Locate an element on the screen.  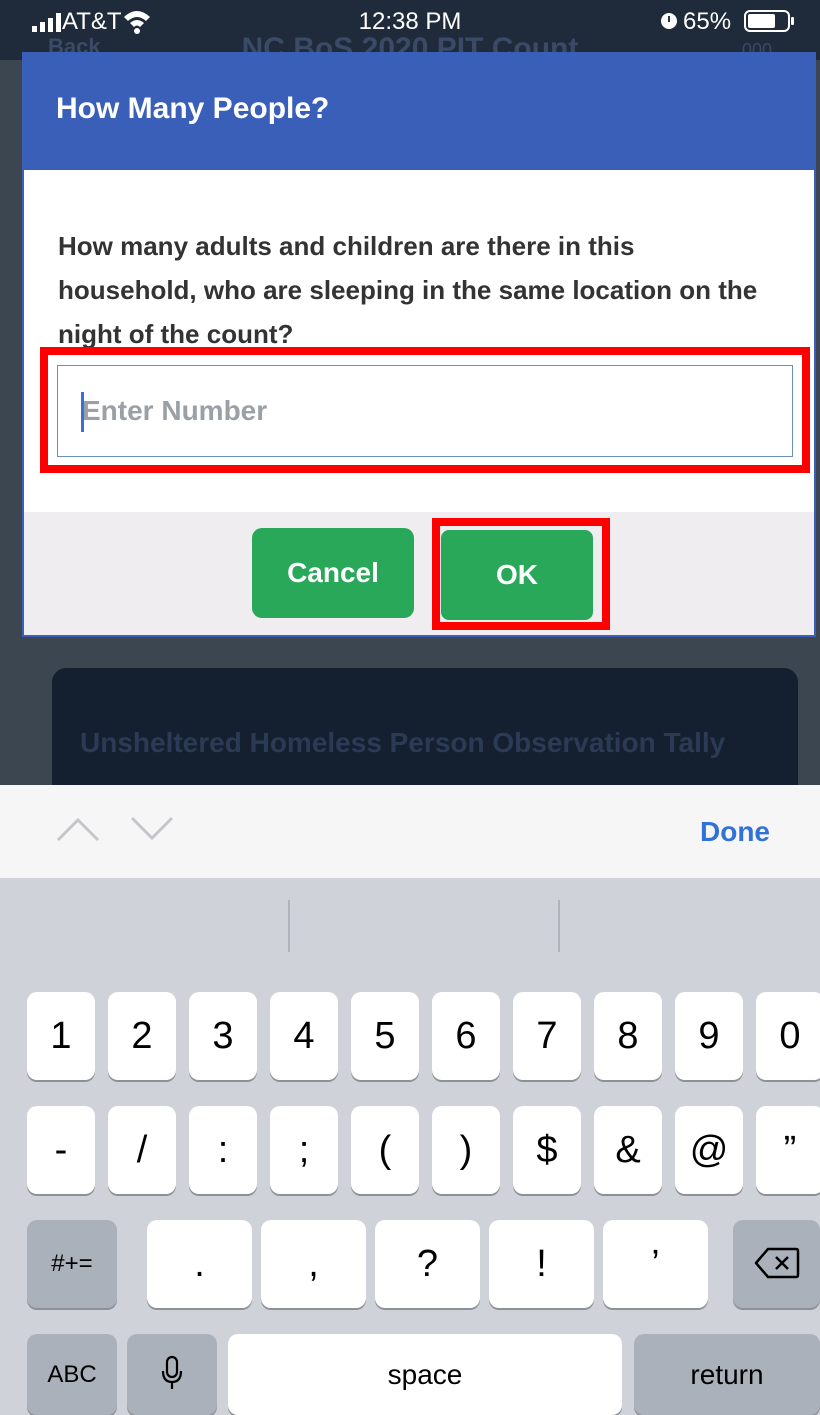
dialog-footer is located at coordinates (419, 573).